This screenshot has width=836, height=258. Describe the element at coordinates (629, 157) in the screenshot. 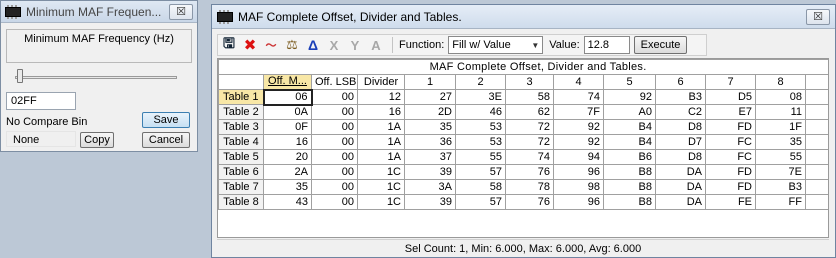

I see `table-cell: B6` at that location.